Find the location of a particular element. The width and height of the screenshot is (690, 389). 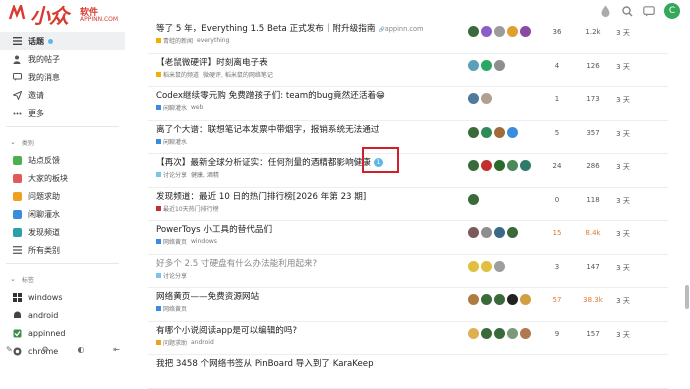

chat-icon is located at coordinates (649, 11).